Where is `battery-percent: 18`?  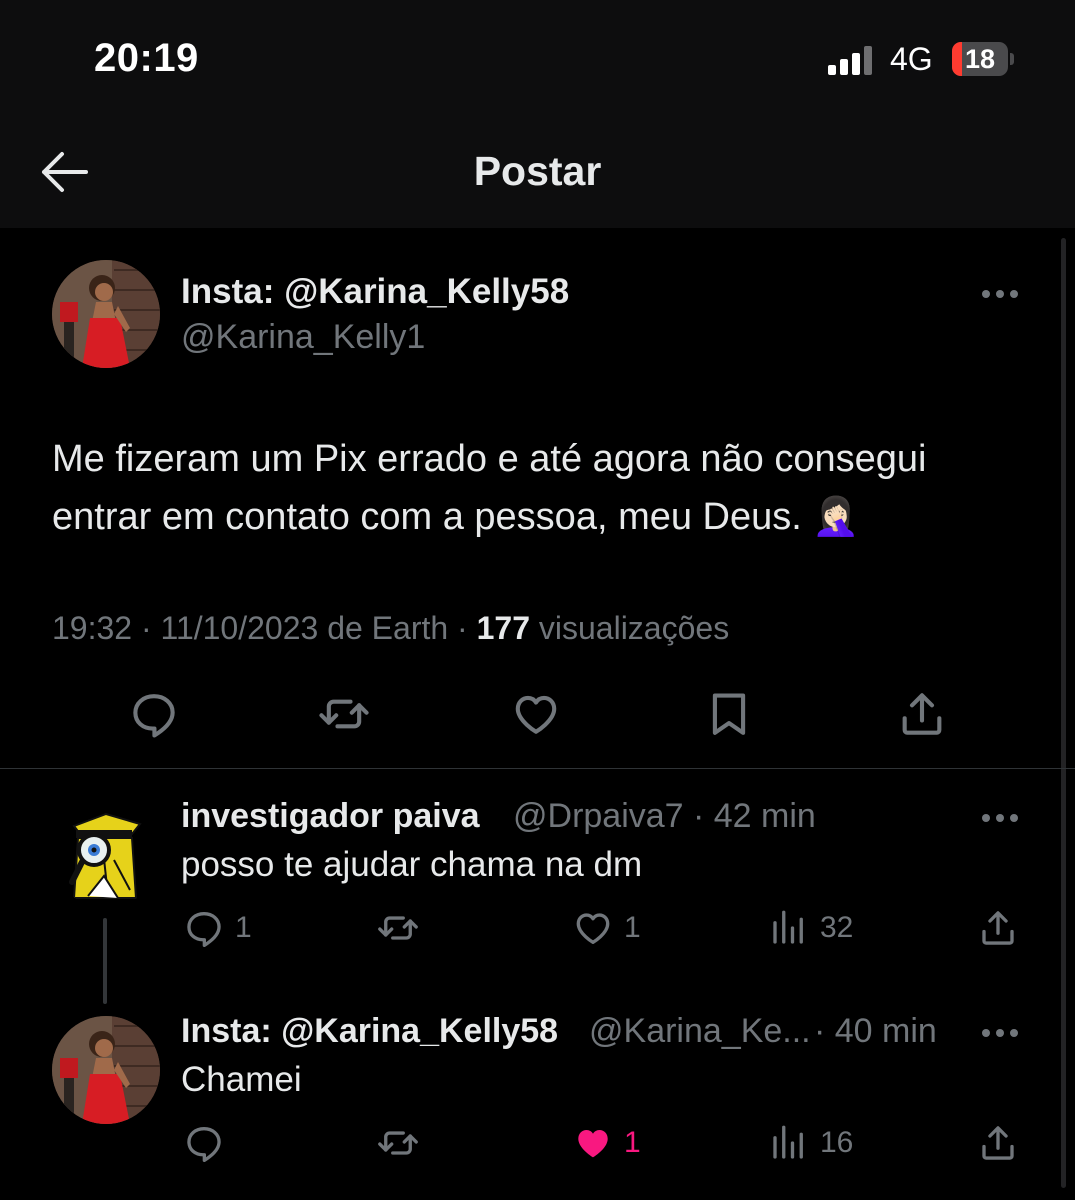
battery-percent: 18 is located at coordinates (980, 59).